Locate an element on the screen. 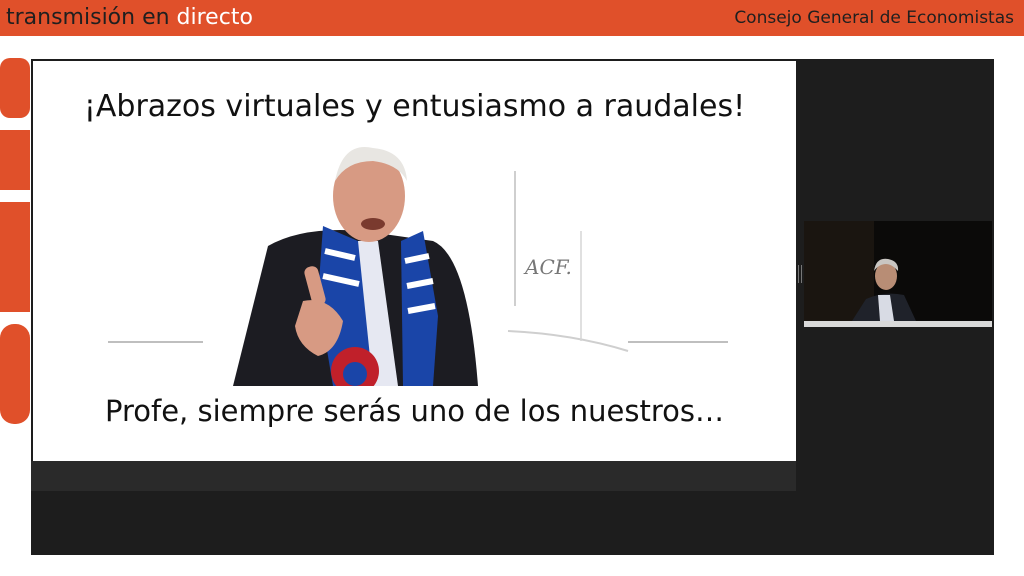 The width and height of the screenshot is (1024, 576). stream-title: transmisión en directo is located at coordinates (129, 18).